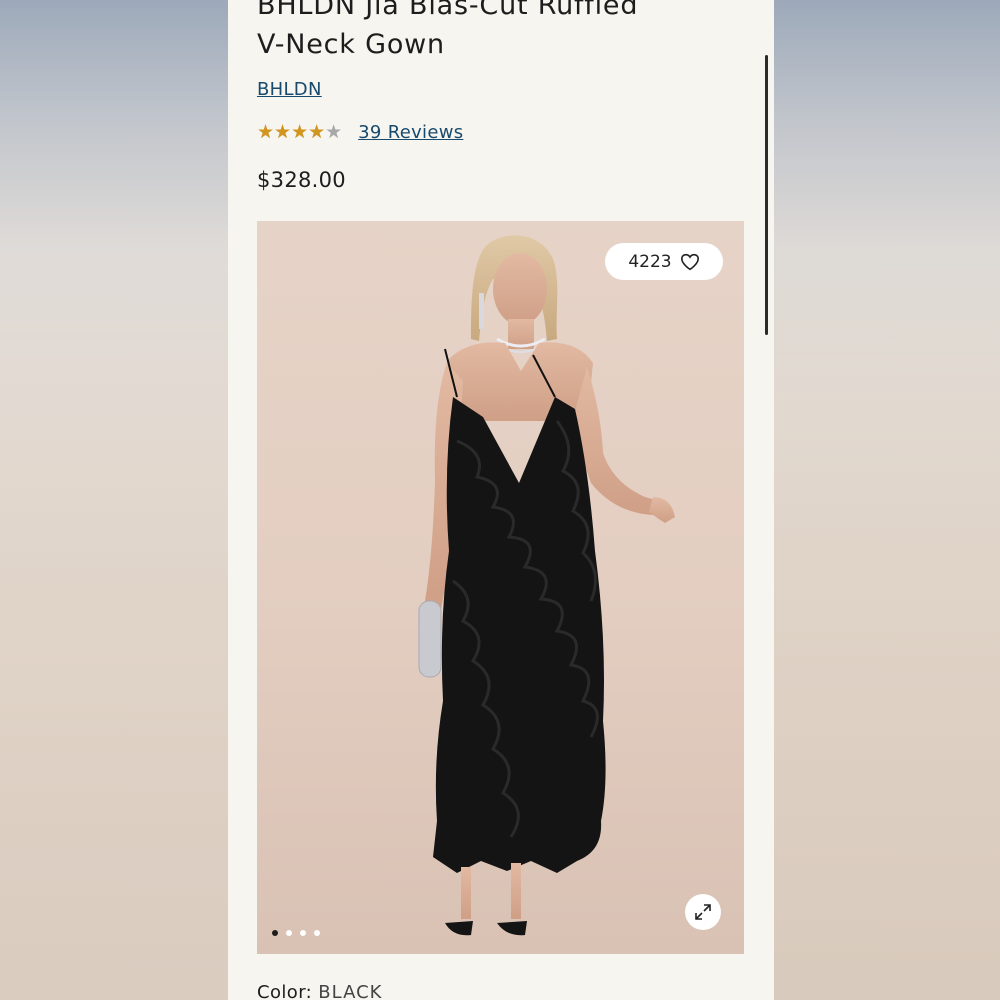  Describe the element at coordinates (301, 180) in the screenshot. I see `price: $328.00` at that location.